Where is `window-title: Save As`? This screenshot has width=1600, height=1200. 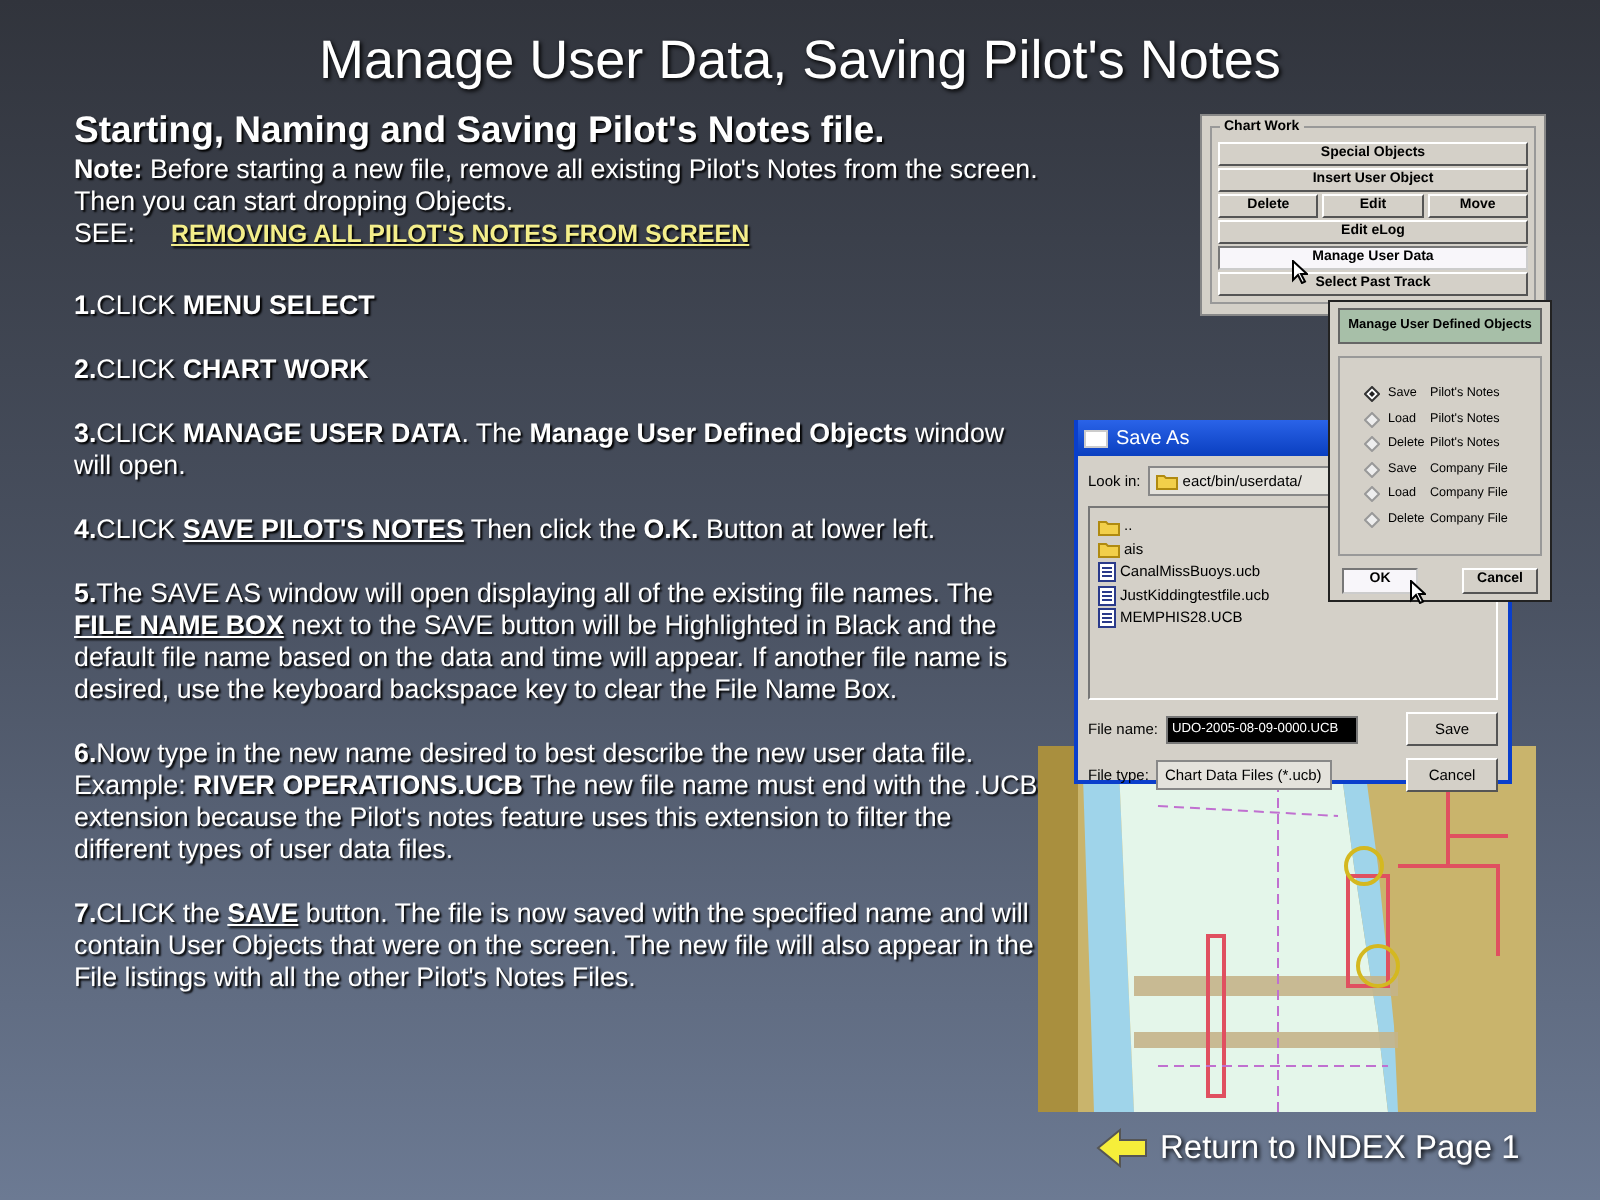 window-title: Save As is located at coordinates (1153, 439).